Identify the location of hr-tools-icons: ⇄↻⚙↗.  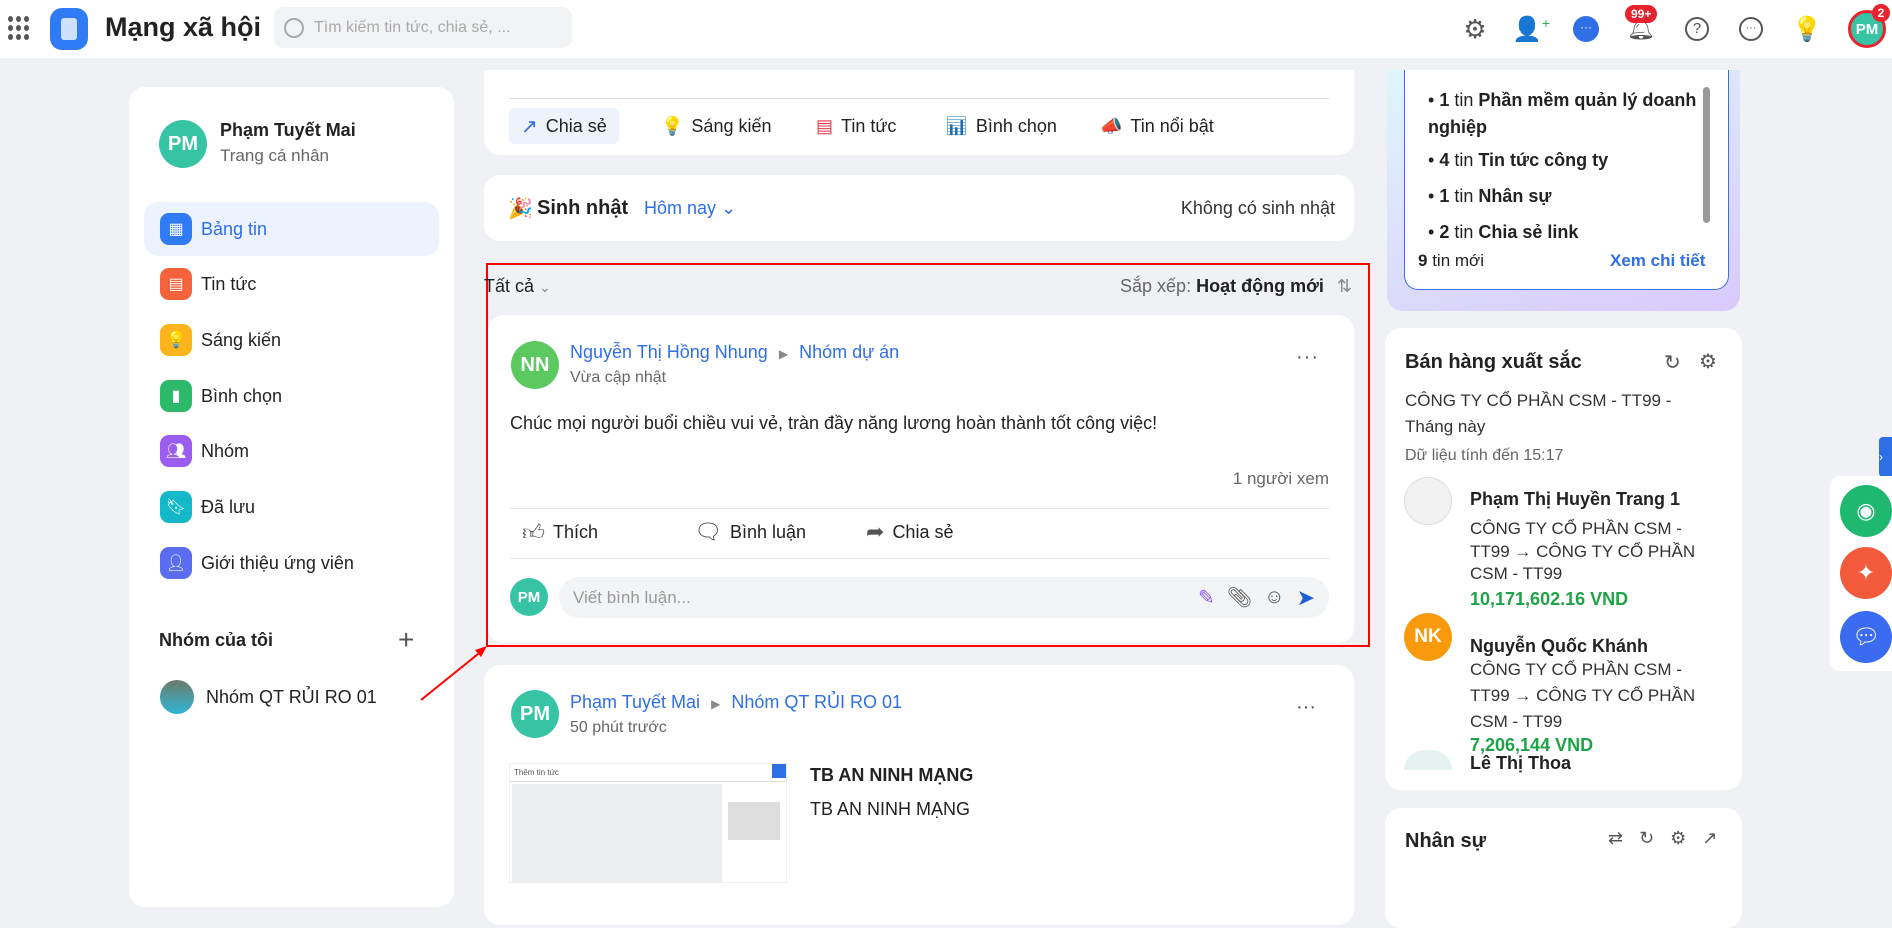
(1670, 838).